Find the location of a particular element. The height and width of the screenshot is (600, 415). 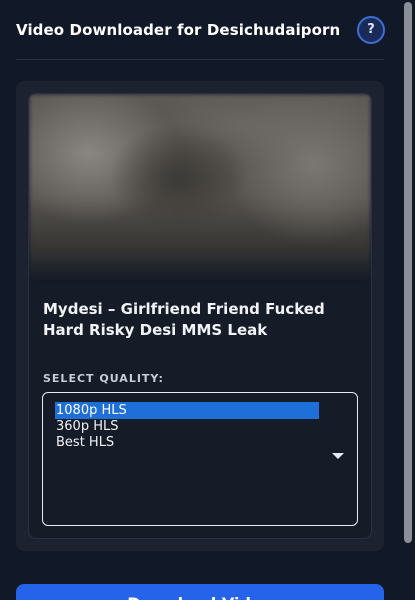

scrollbar-thumb is located at coordinates (408, 272).